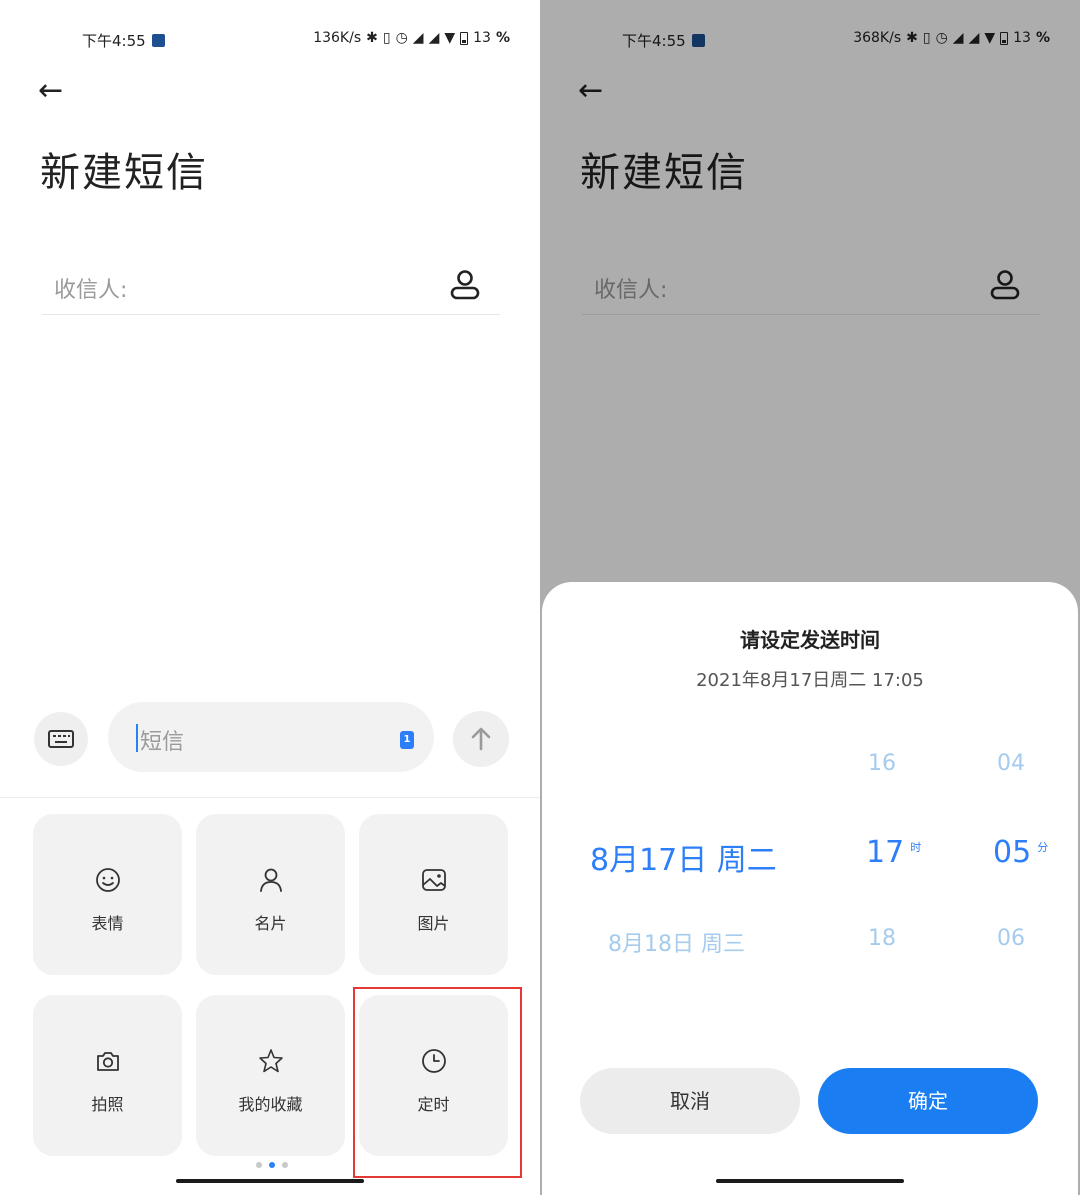  What do you see at coordinates (270, 1104) in the screenshot?
I see `tile-label: 我的收藏` at bounding box center [270, 1104].